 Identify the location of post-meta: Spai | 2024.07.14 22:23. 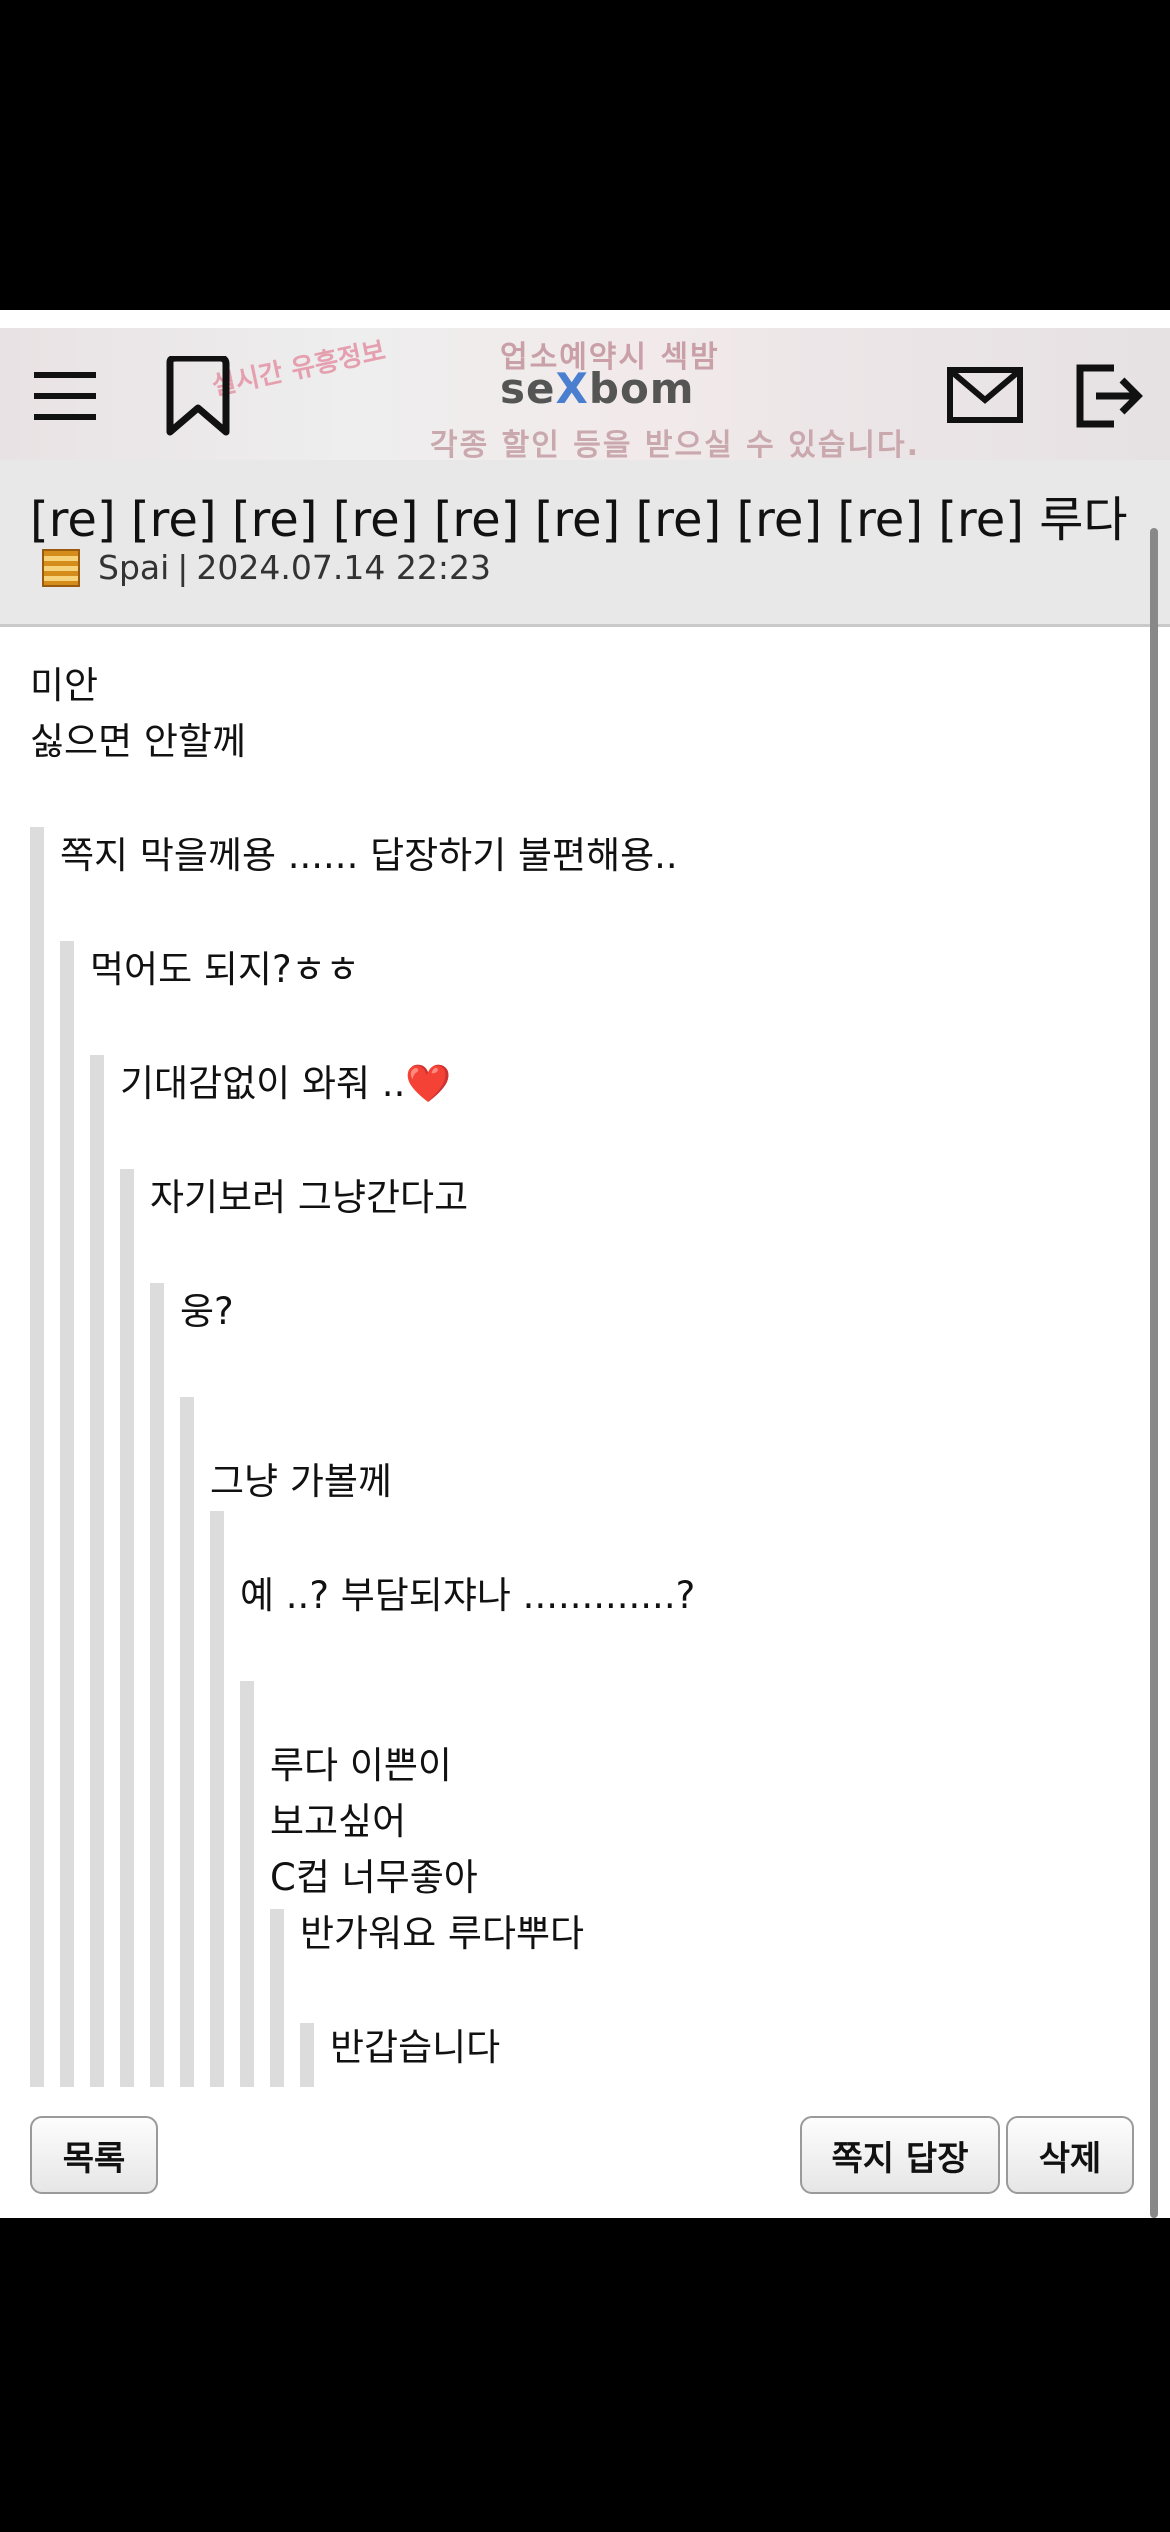
(266, 567).